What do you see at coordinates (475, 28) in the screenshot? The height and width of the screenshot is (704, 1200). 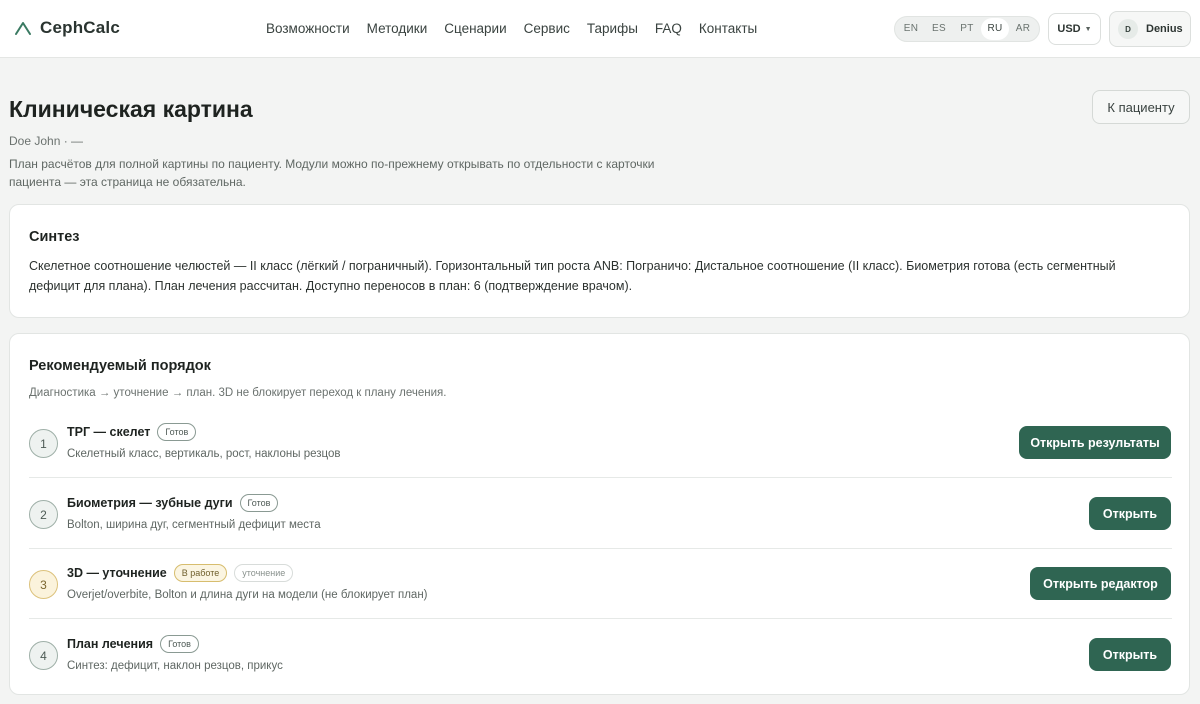 I see `nav-scenarios: Сценарии` at bounding box center [475, 28].